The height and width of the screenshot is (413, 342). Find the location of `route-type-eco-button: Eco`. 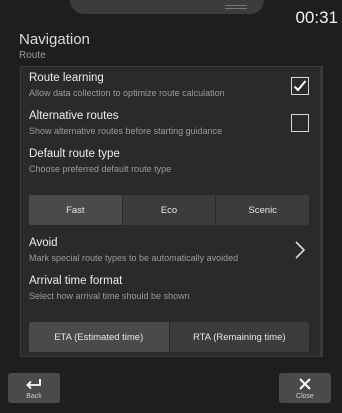

route-type-eco-button: Eco is located at coordinates (170, 210).